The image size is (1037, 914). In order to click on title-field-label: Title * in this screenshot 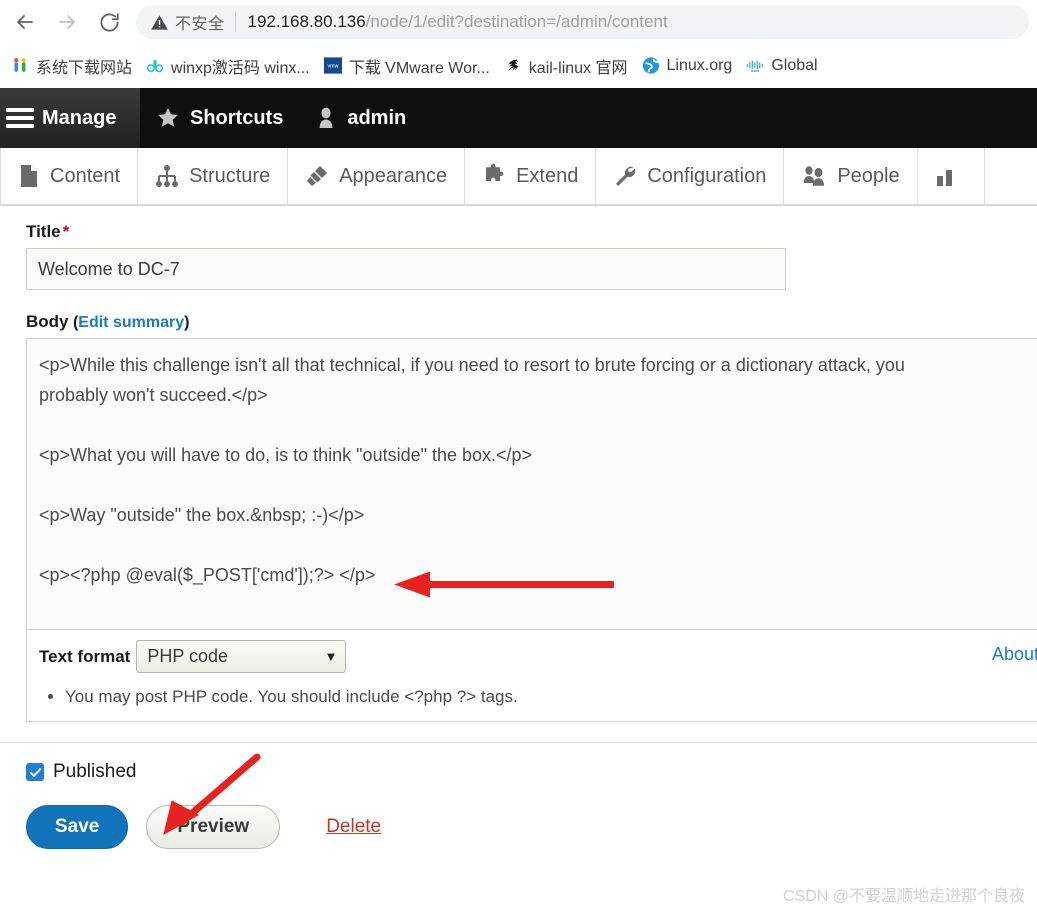, I will do `click(531, 232)`.